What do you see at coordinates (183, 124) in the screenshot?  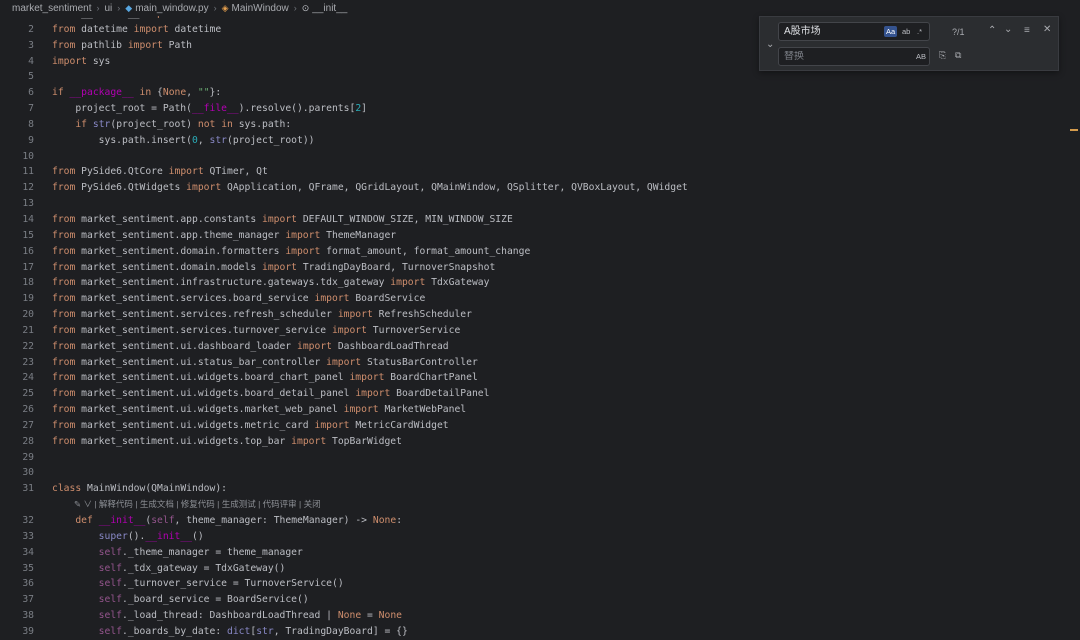 I see `code-text: if str(project_root) not in sys.path:` at bounding box center [183, 124].